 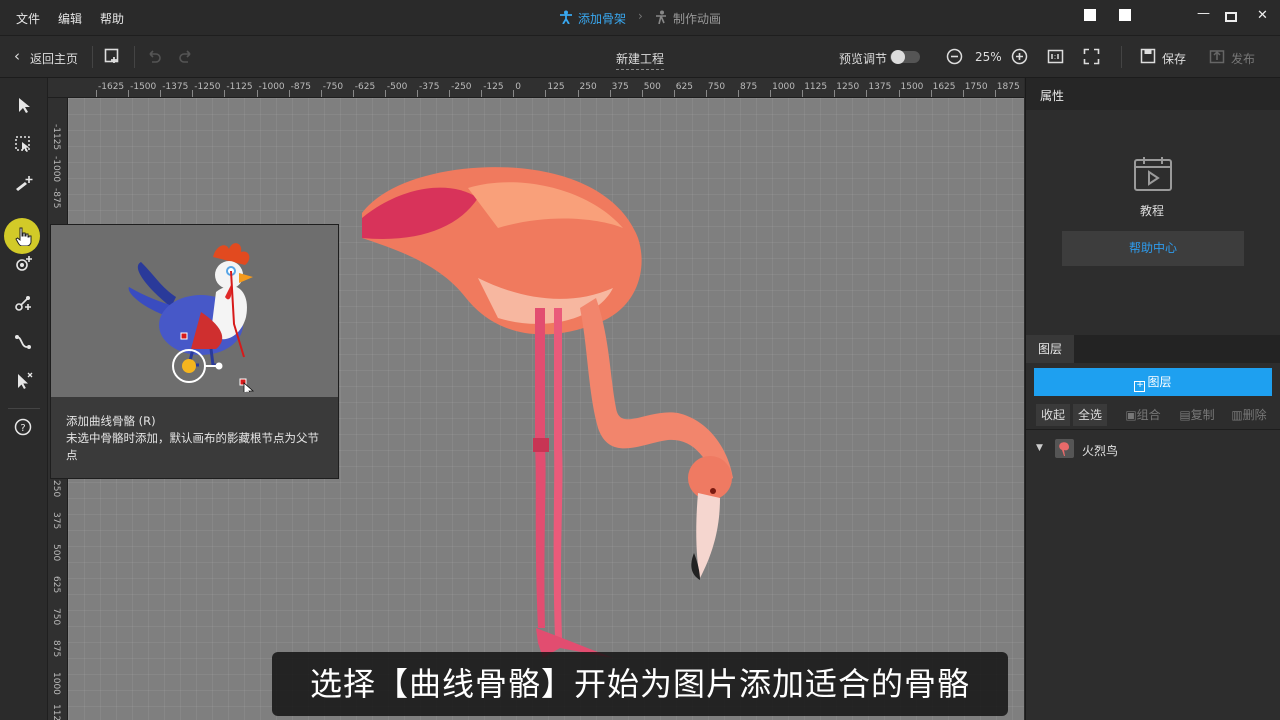 What do you see at coordinates (1149, 57) in the screenshot?
I see `save-icon` at bounding box center [1149, 57].